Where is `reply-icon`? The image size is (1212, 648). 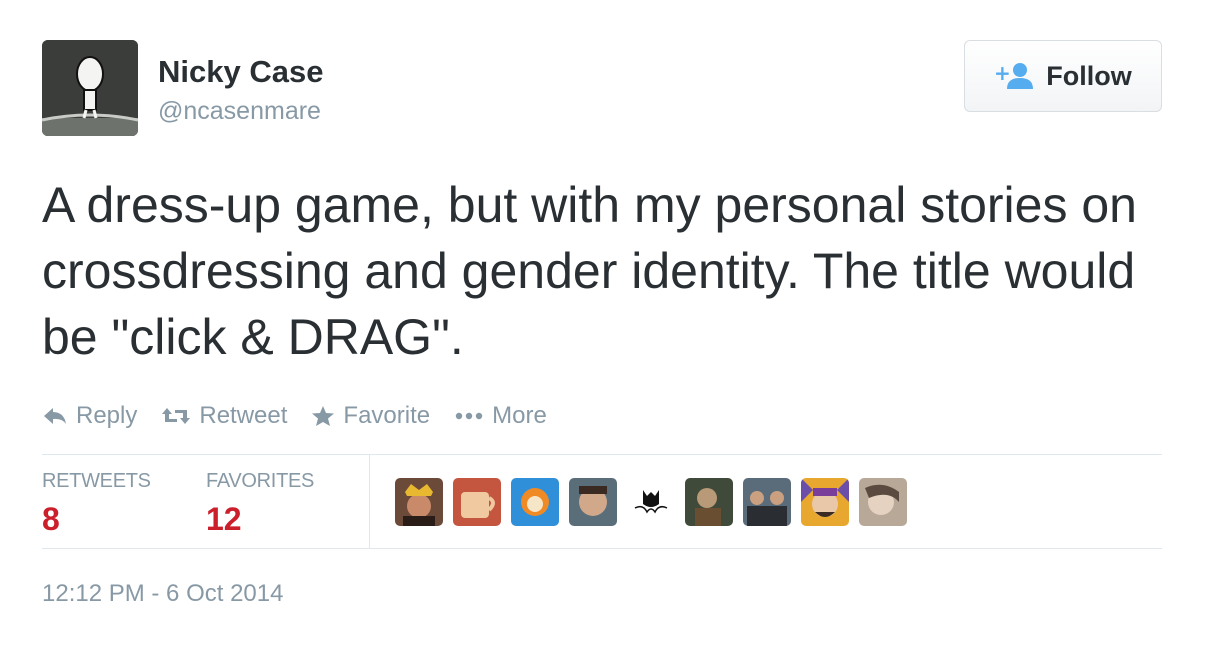 reply-icon is located at coordinates (55, 416).